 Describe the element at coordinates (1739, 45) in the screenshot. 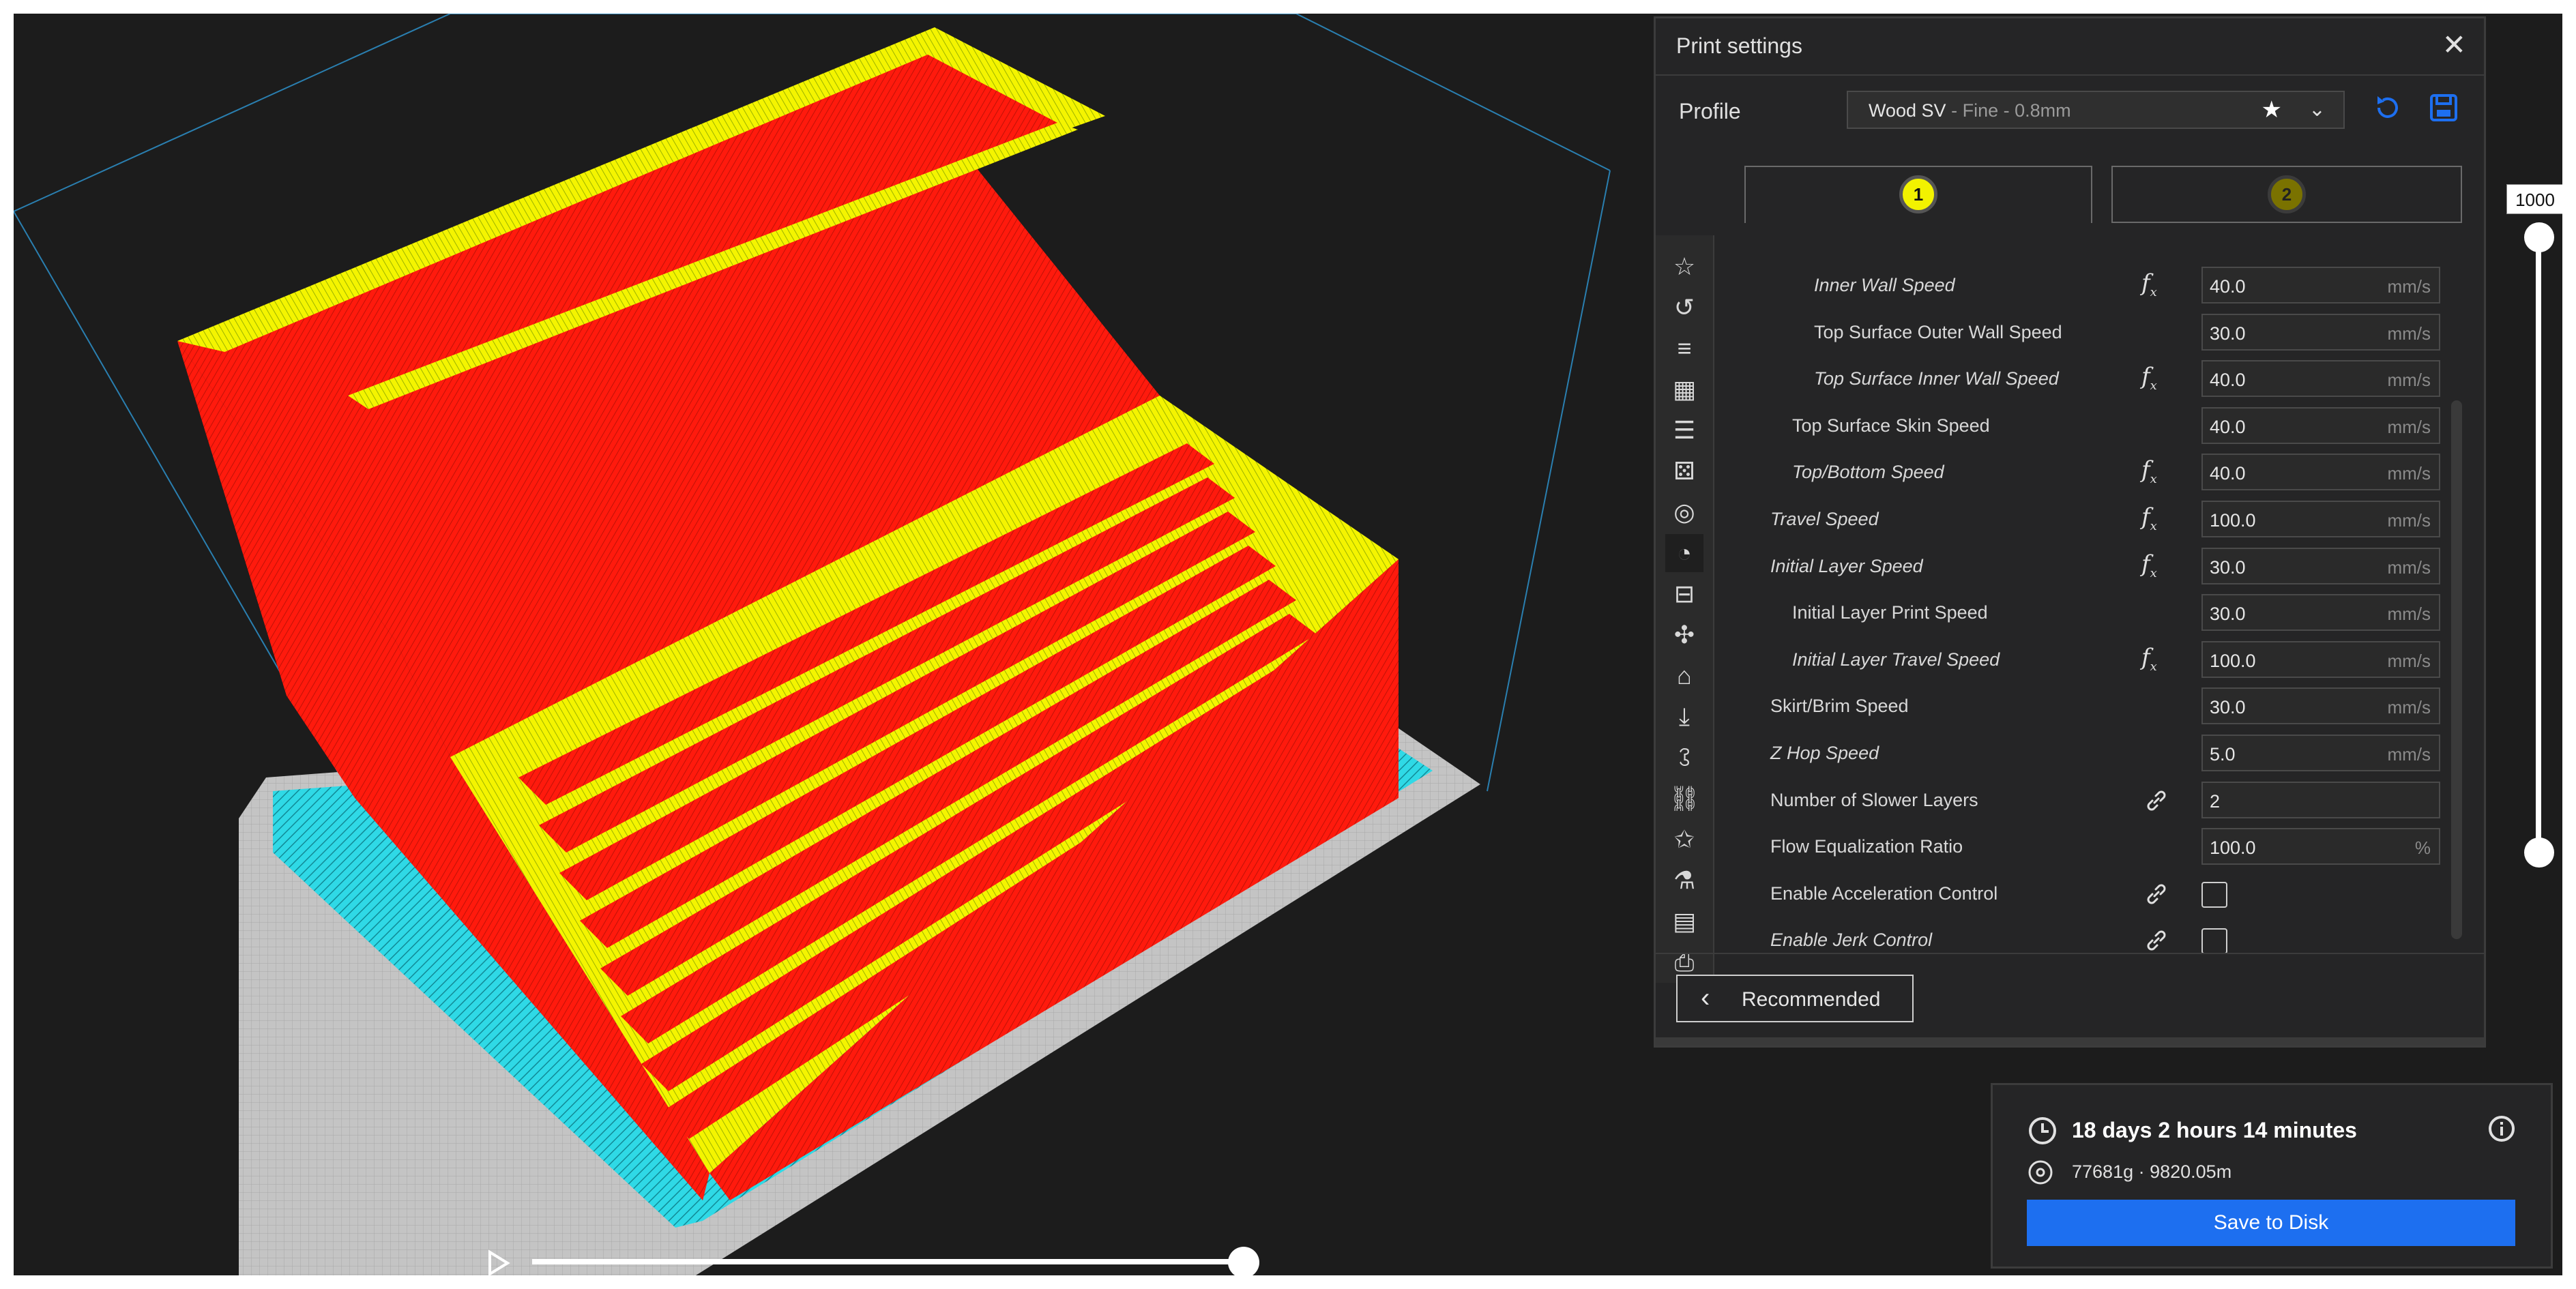

I see `panel-title: Print settings` at that location.